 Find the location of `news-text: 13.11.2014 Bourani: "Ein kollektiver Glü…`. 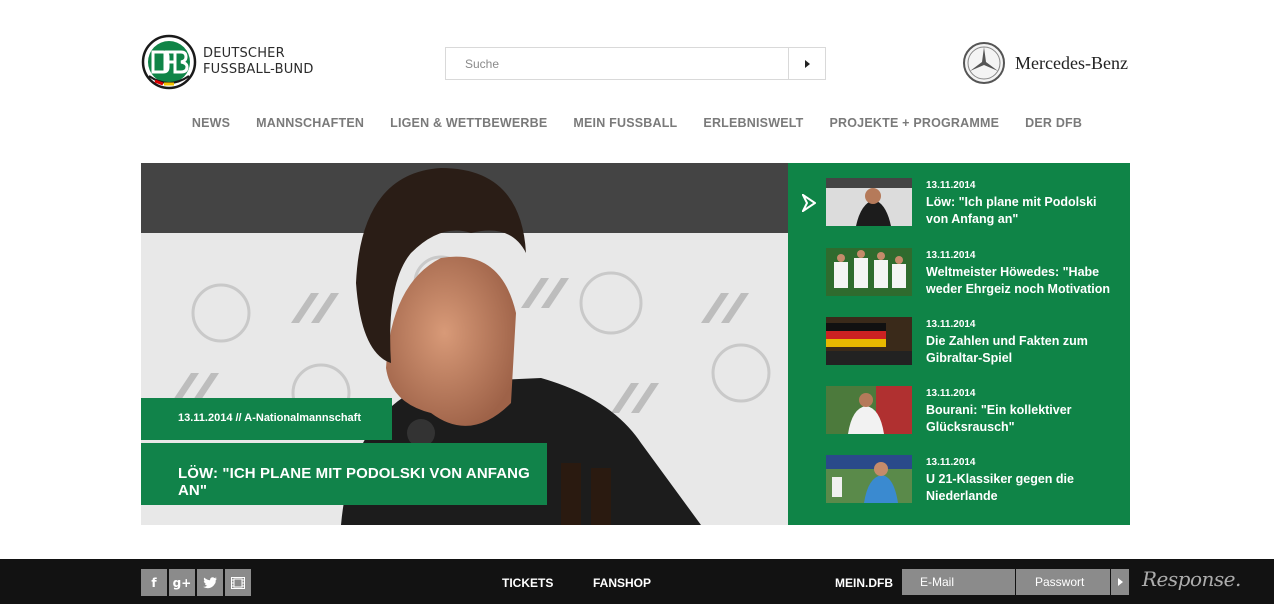

news-text: 13.11.2014 Bourani: "Ein kollektiver Glü… is located at coordinates (999, 410).